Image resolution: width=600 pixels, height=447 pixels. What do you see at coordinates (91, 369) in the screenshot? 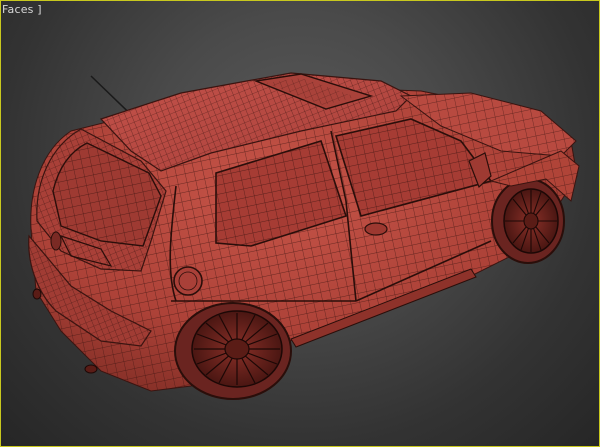
I see `exhaust` at bounding box center [91, 369].